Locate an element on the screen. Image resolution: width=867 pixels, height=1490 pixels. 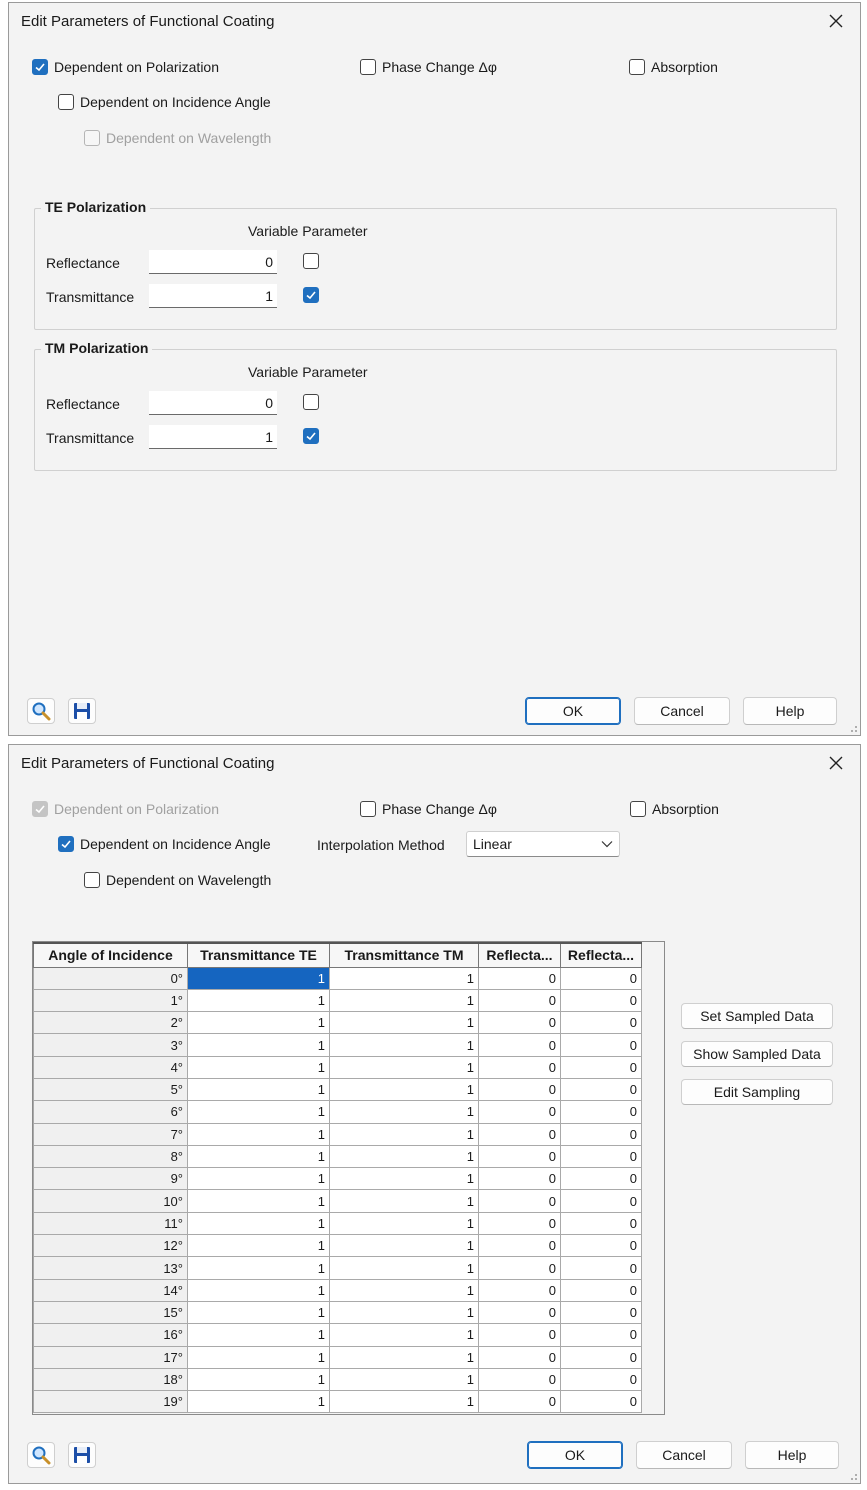
set-sampled-data-button: Set Sampled Data is located at coordinates (757, 1016).